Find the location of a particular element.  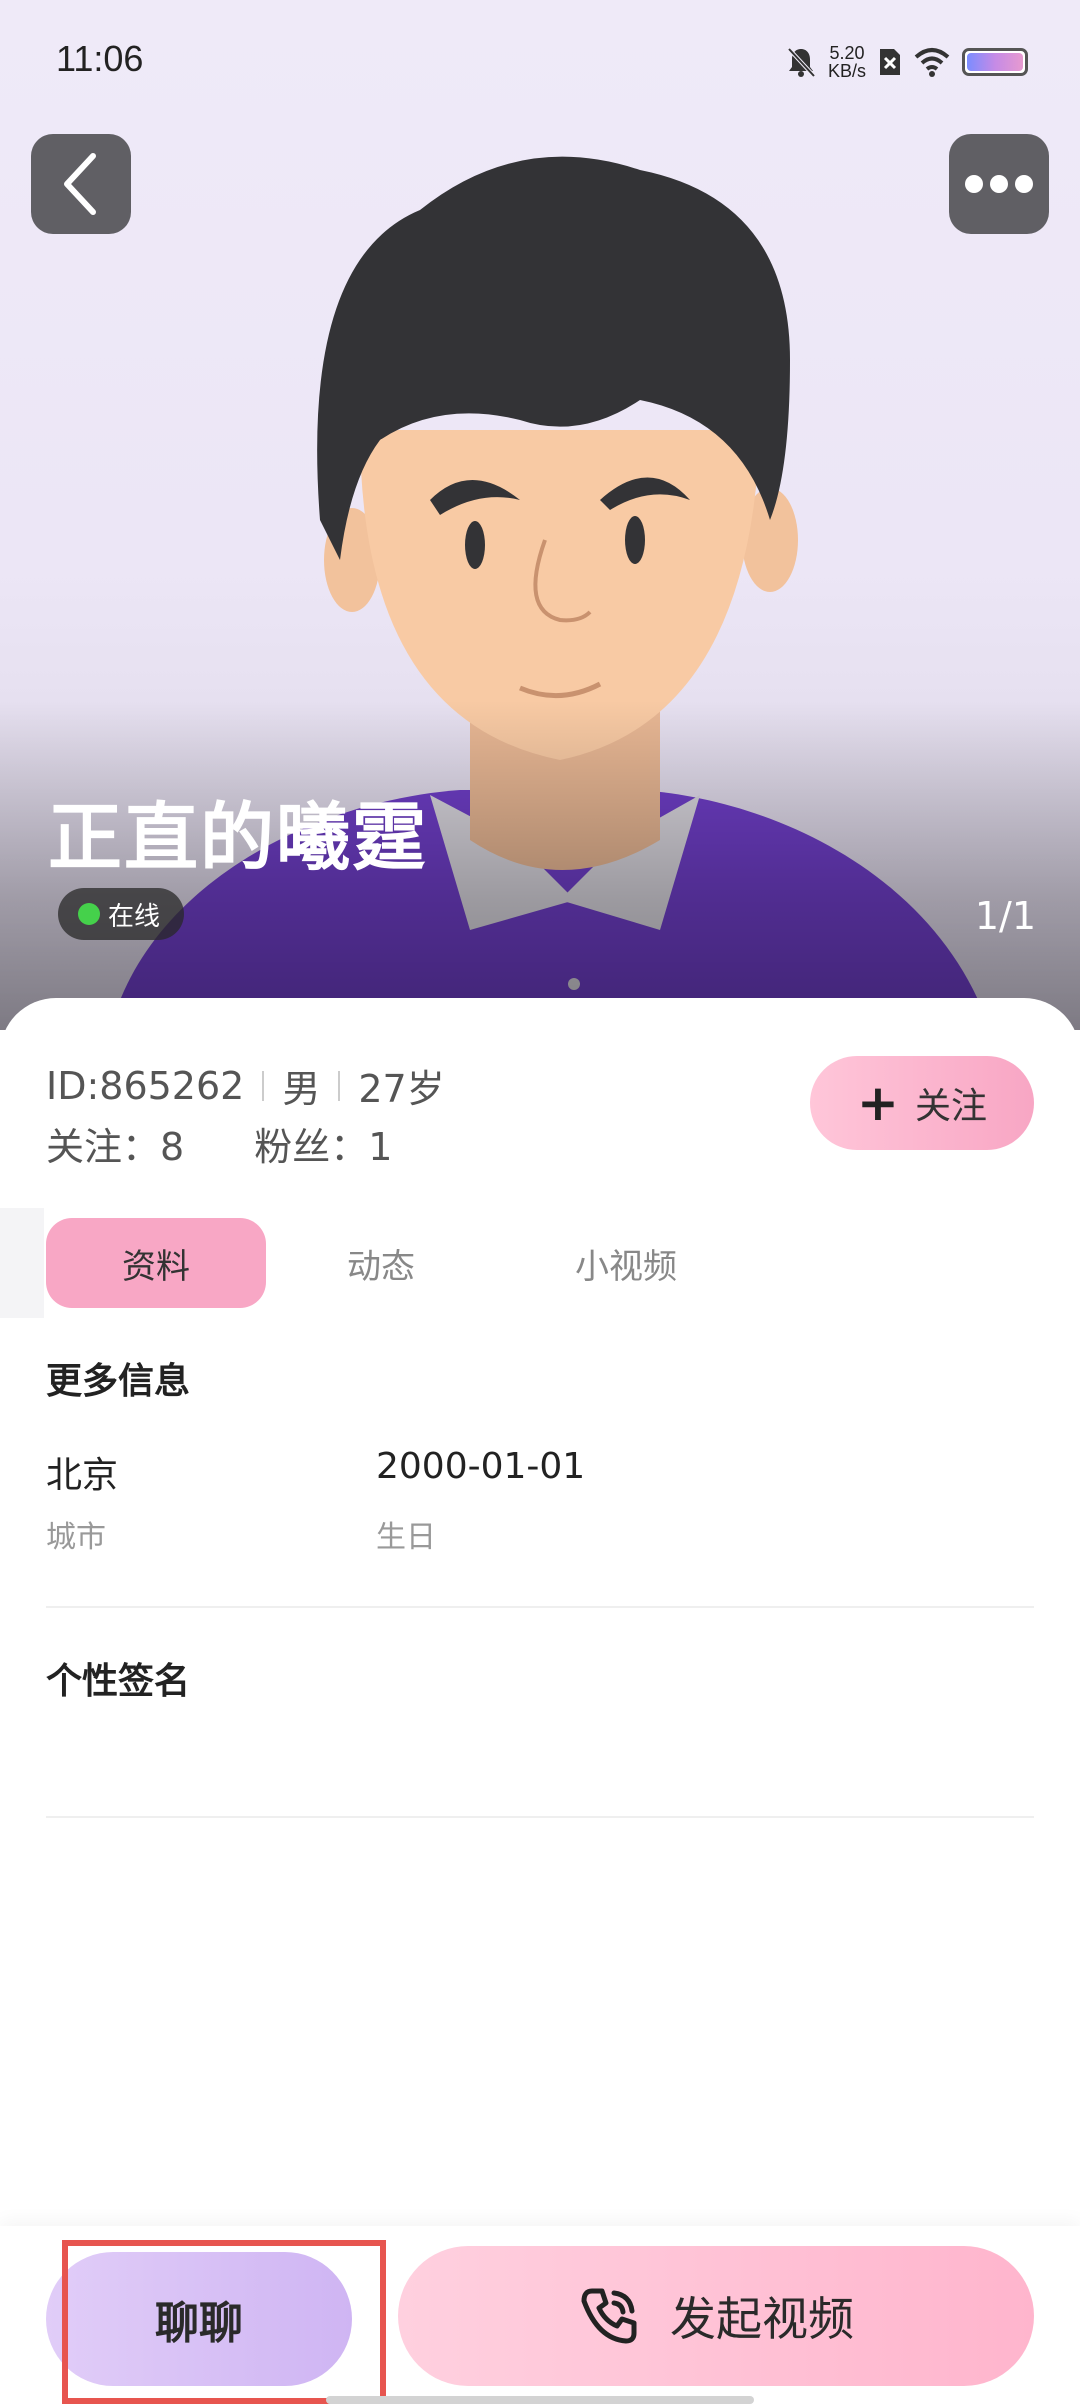

follow-stats: 关注：8 粉丝：1 is located at coordinates (219, 1143).